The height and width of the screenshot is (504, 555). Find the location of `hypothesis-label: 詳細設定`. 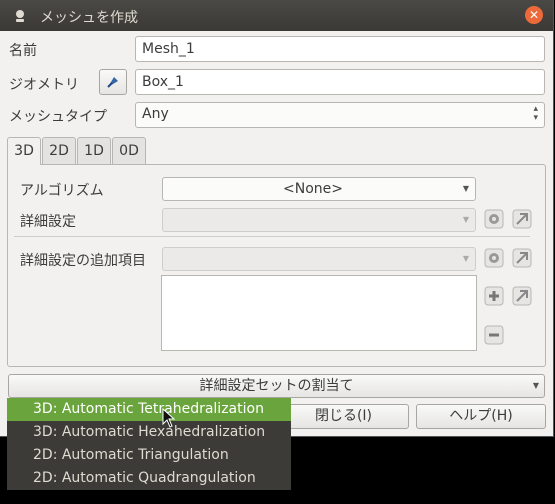

hypothesis-label: 詳細設定 is located at coordinates (48, 222).